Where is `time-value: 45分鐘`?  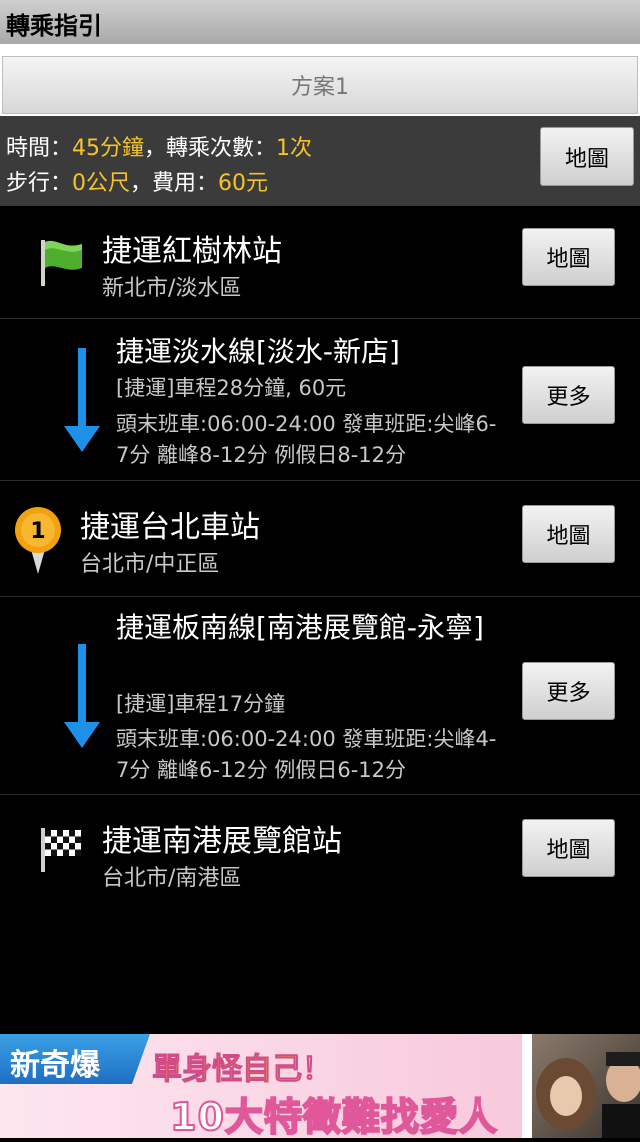 time-value: 45分鐘 is located at coordinates (108, 148).